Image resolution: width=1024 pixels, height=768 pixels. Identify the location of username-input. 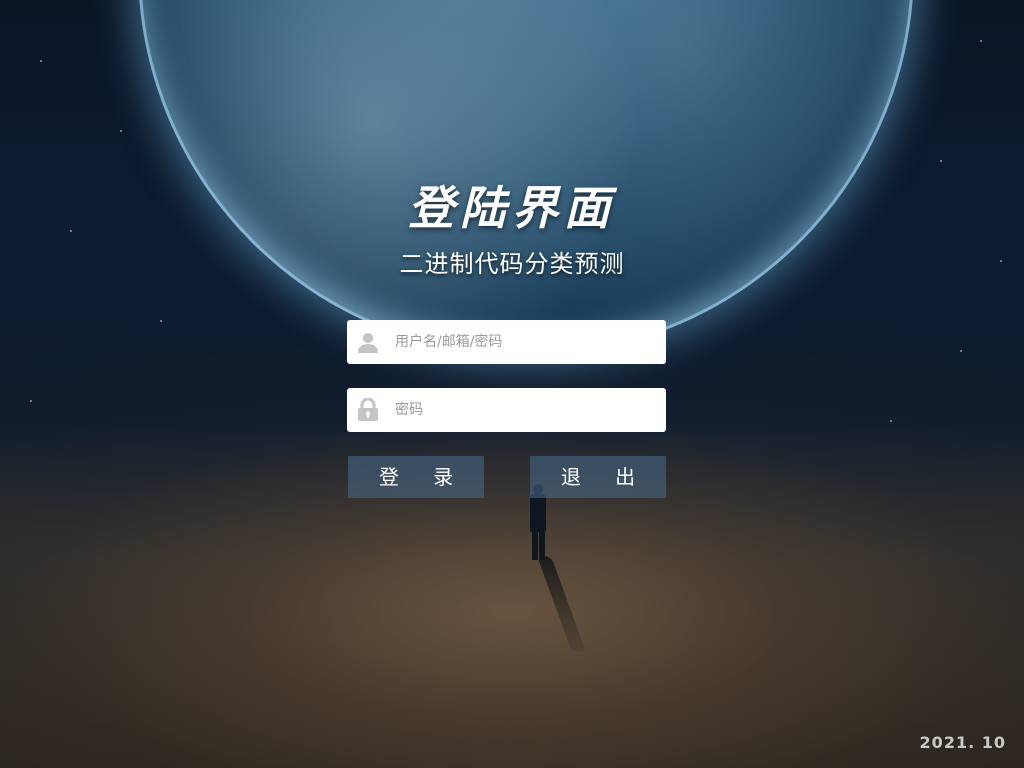
(526, 342).